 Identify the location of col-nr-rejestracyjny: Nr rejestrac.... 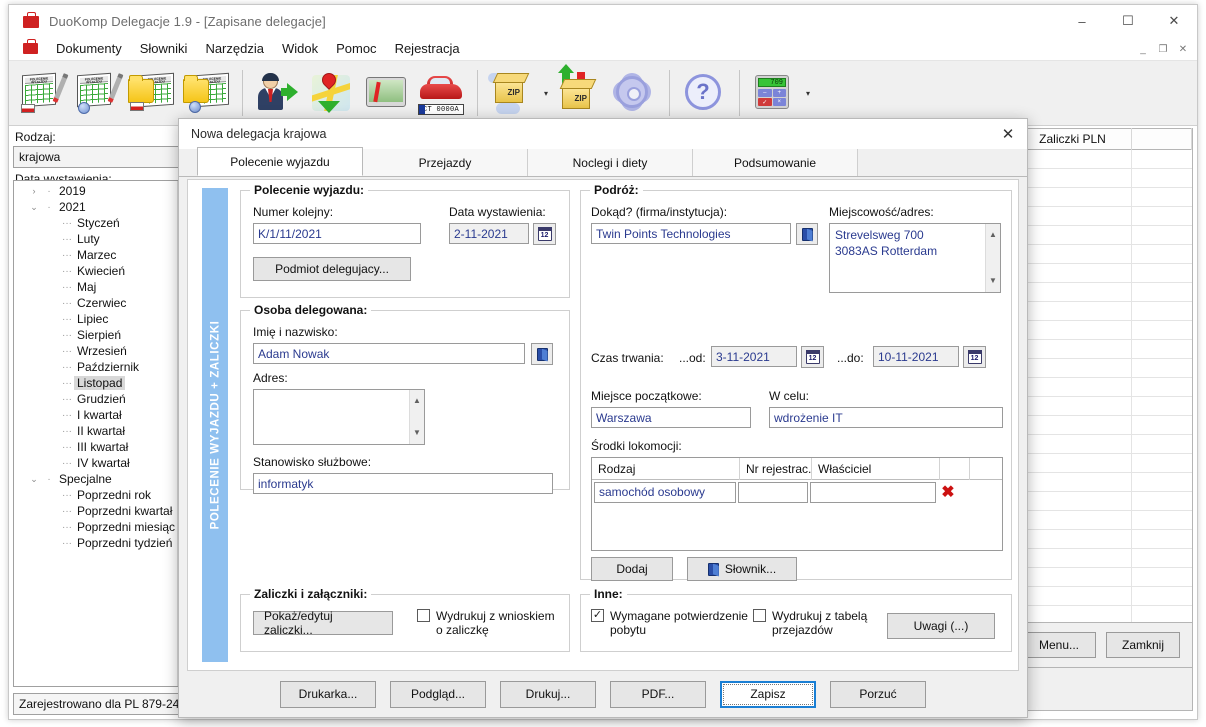
(776, 469).